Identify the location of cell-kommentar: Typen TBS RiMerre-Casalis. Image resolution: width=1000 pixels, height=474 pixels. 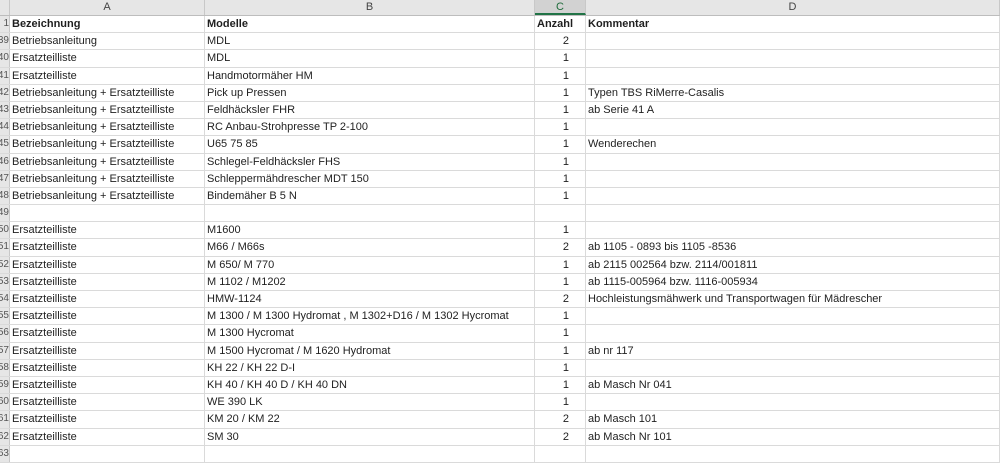
(793, 92).